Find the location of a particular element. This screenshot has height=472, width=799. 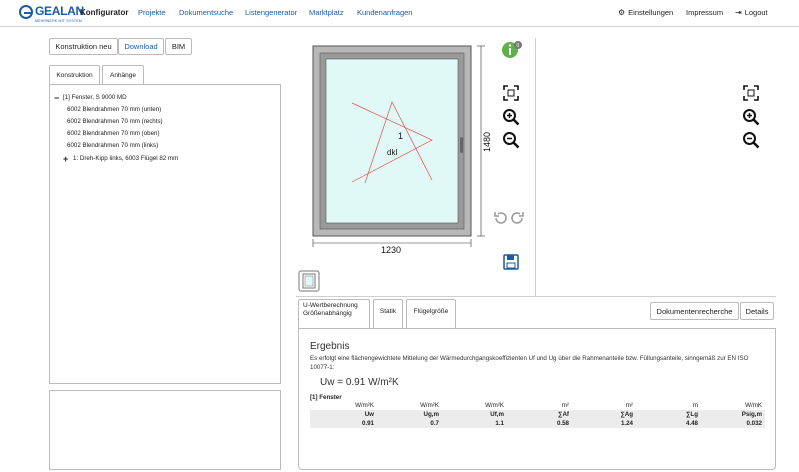

gealan-logo: GEALAN MEHRWERK MIT SYSTEM is located at coordinates (51, 14).